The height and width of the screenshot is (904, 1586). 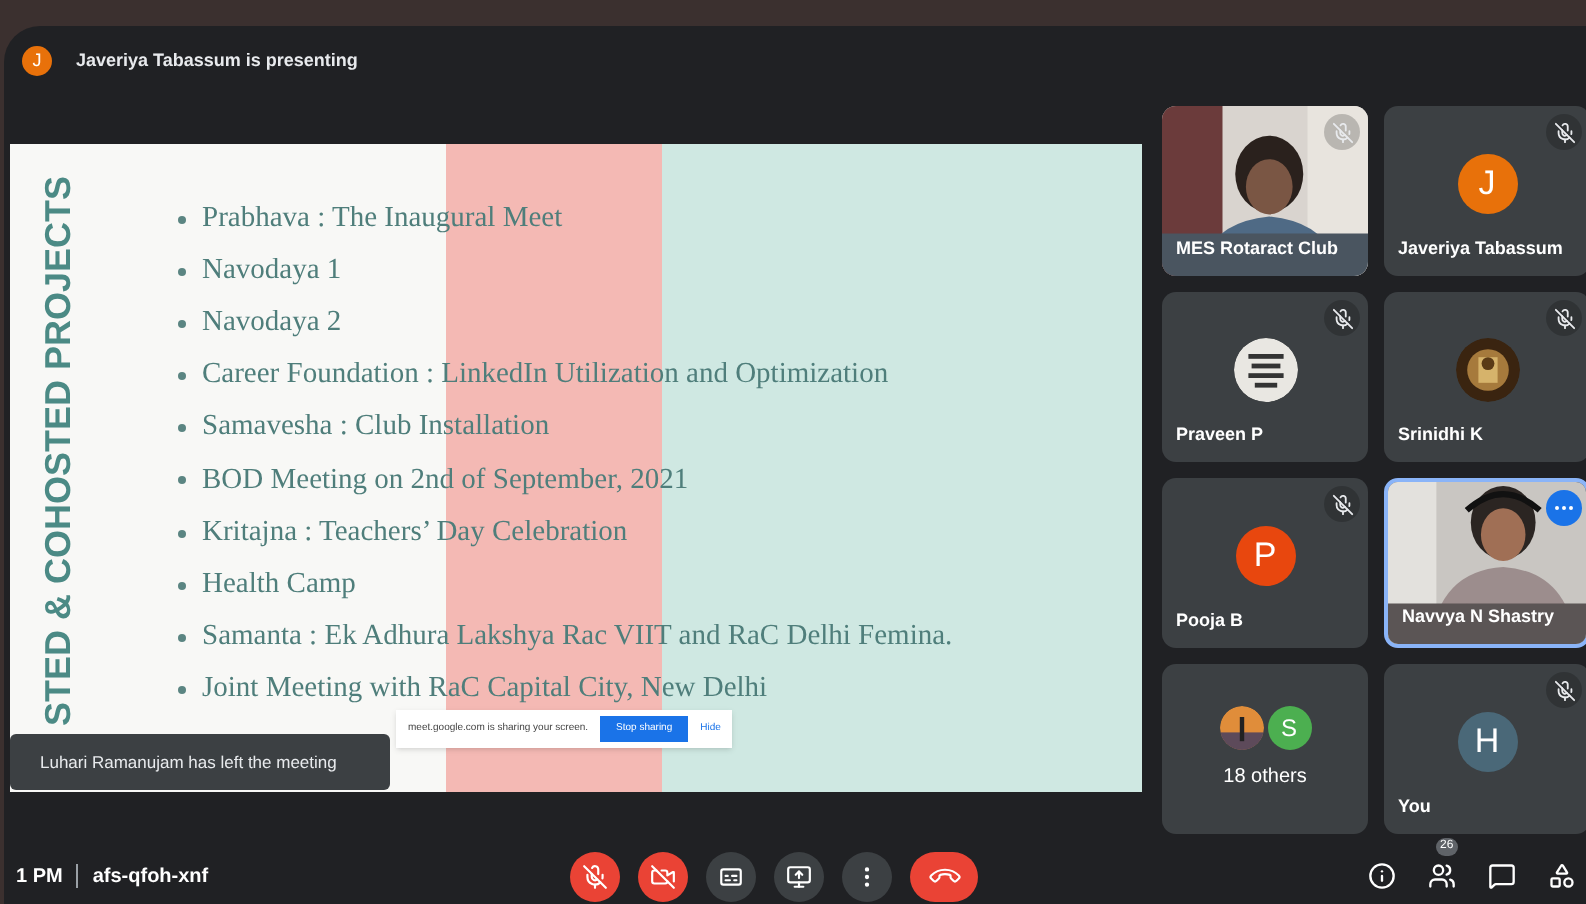 What do you see at coordinates (1220, 434) in the screenshot?
I see `participant-name: Praveen P` at bounding box center [1220, 434].